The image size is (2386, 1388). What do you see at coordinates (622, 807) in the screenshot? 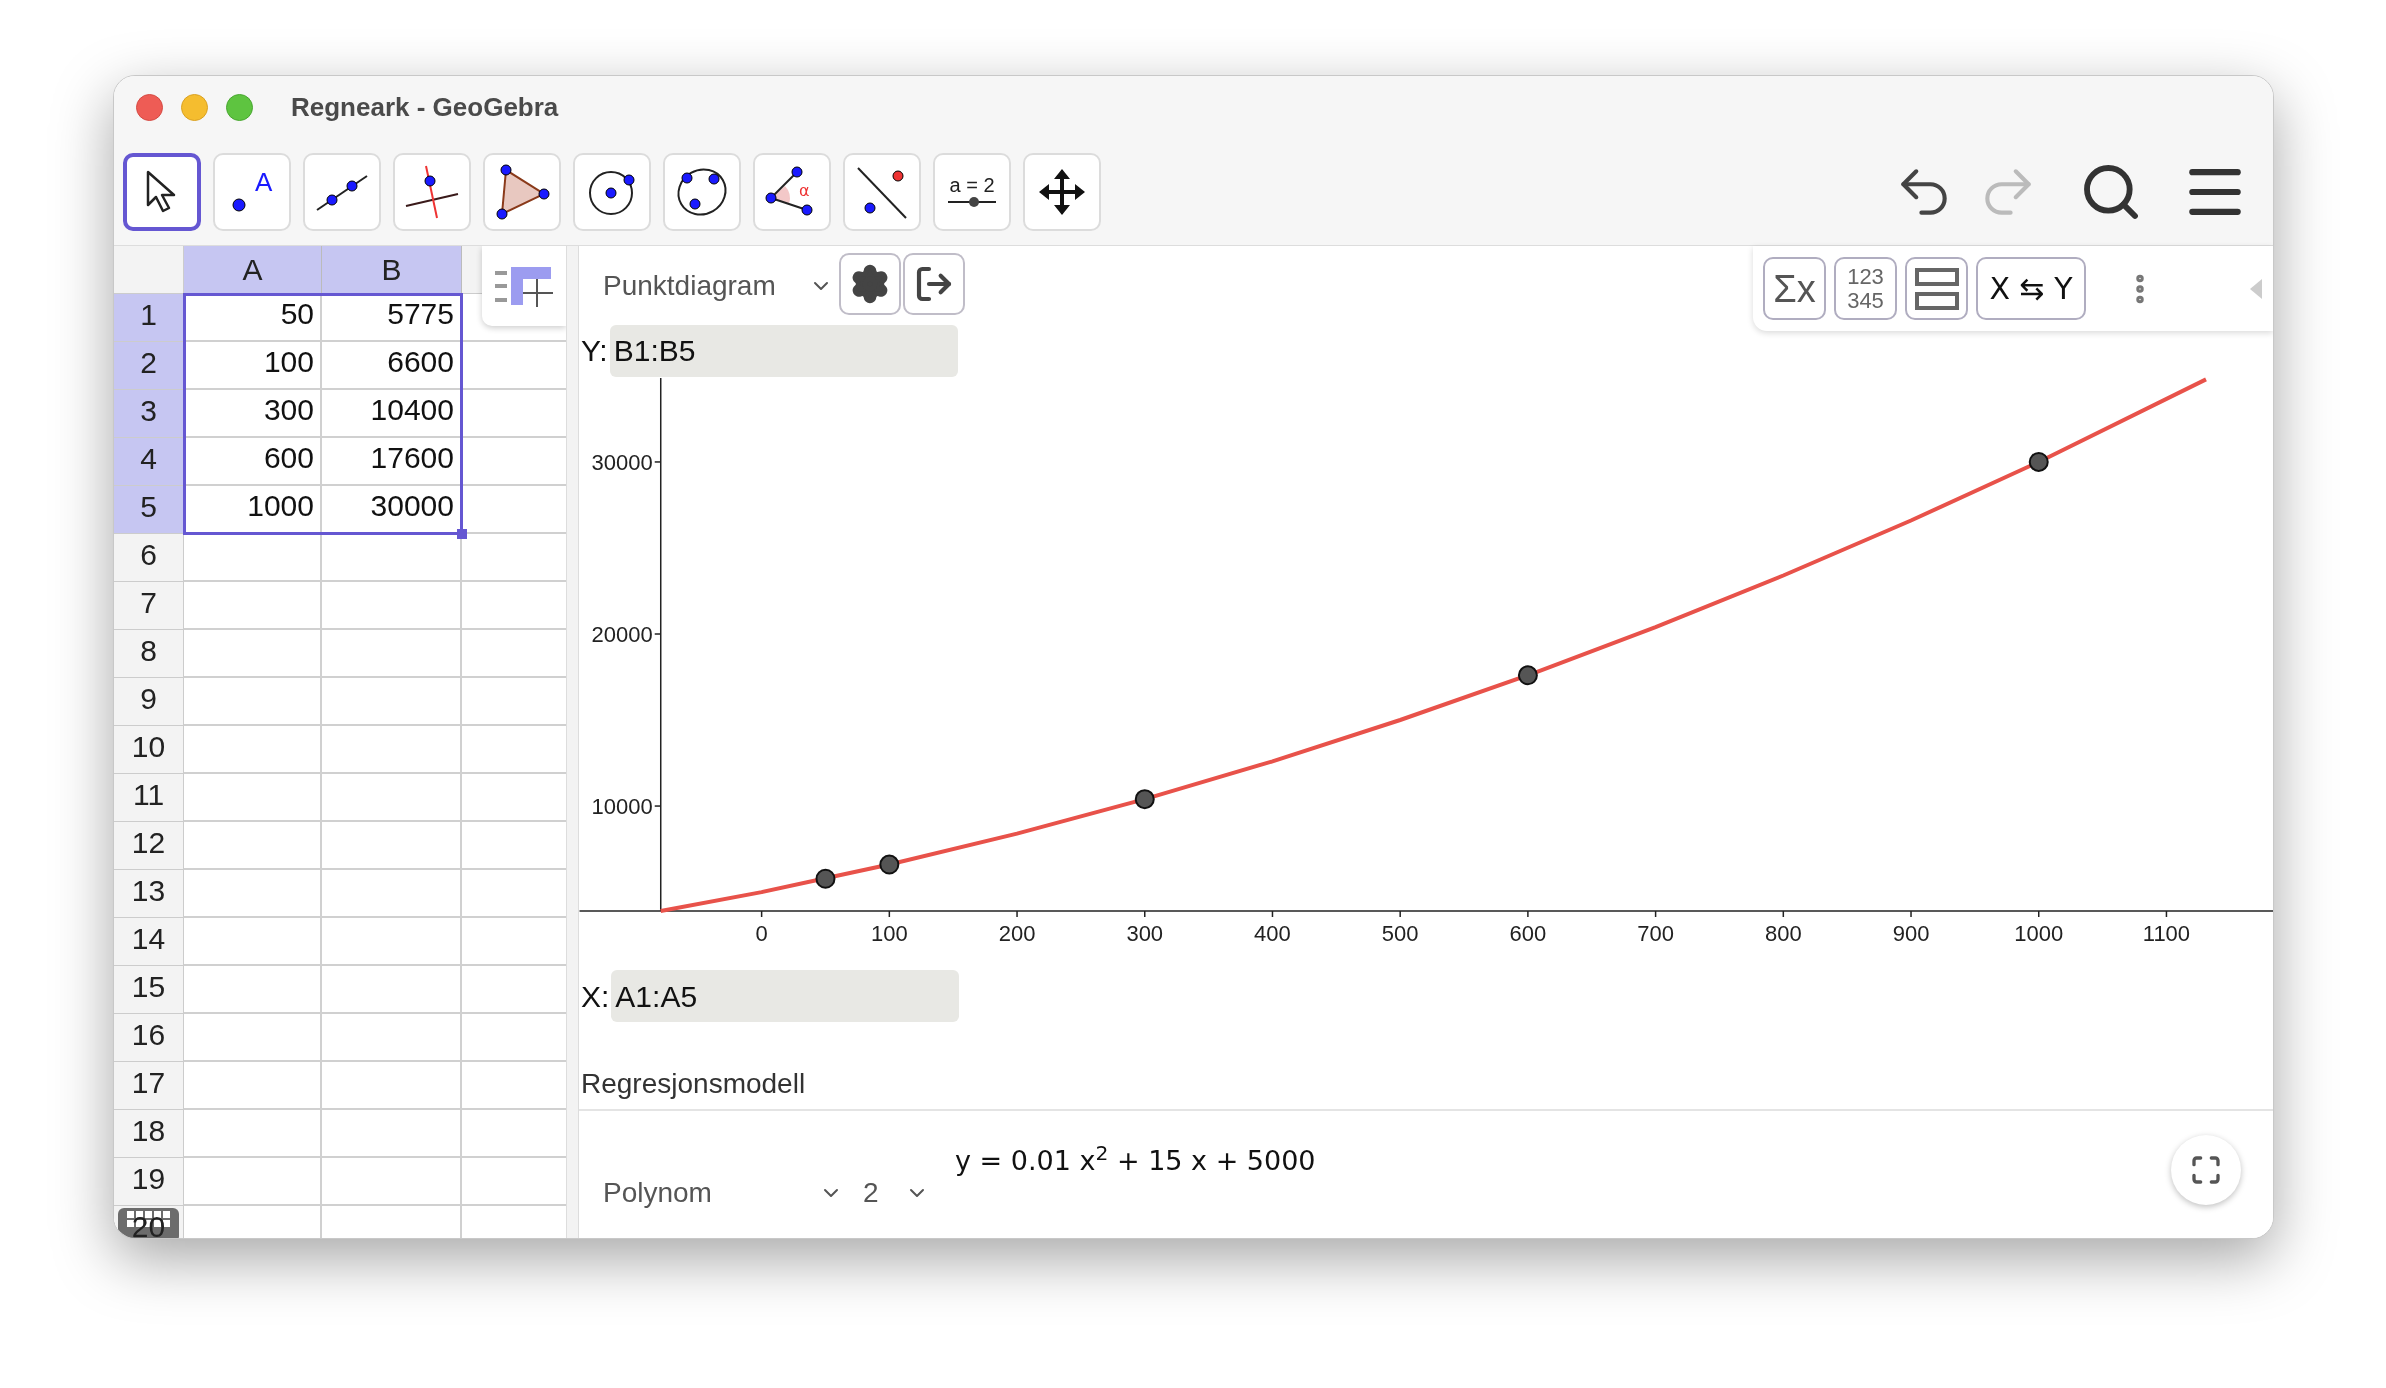
I see `tick-label: 10000` at bounding box center [622, 807].